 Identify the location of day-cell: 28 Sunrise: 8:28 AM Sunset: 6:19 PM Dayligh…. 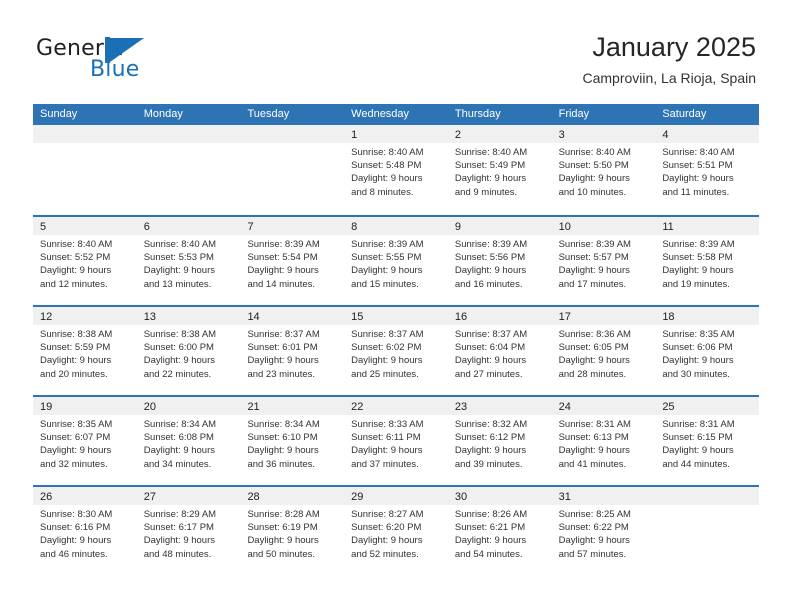
(292, 531).